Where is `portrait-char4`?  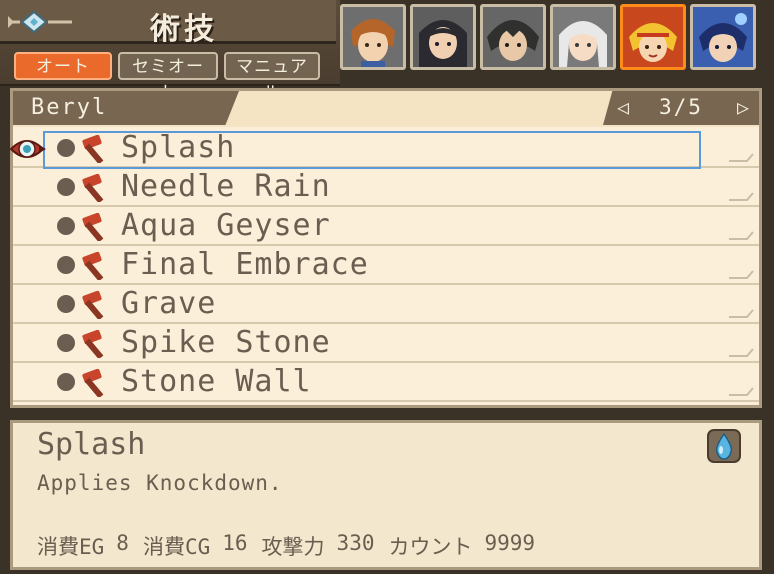
portrait-char4 is located at coordinates (583, 37).